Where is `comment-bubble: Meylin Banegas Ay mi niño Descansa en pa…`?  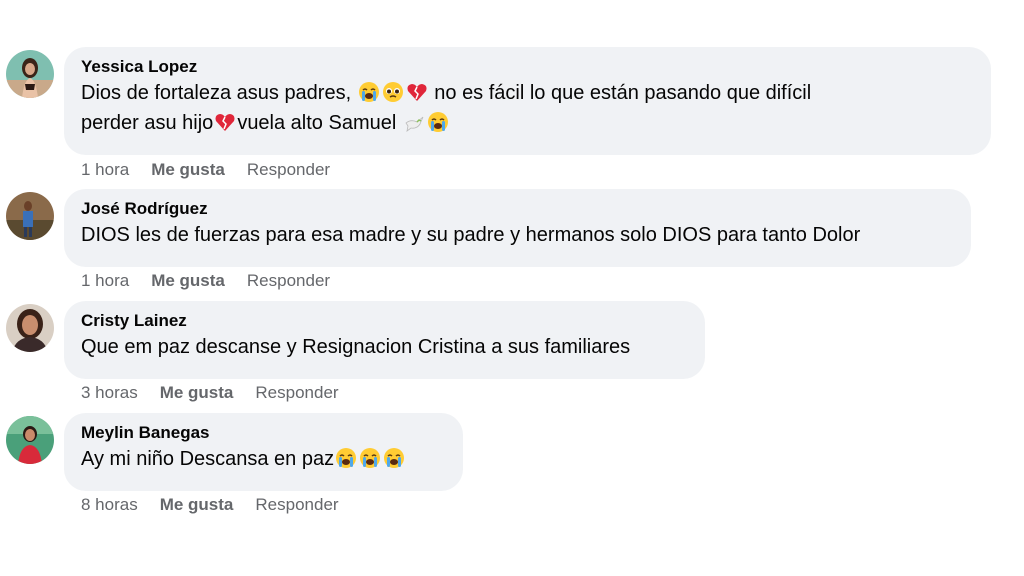 comment-bubble: Meylin Banegas Ay mi niño Descansa en pa… is located at coordinates (263, 452).